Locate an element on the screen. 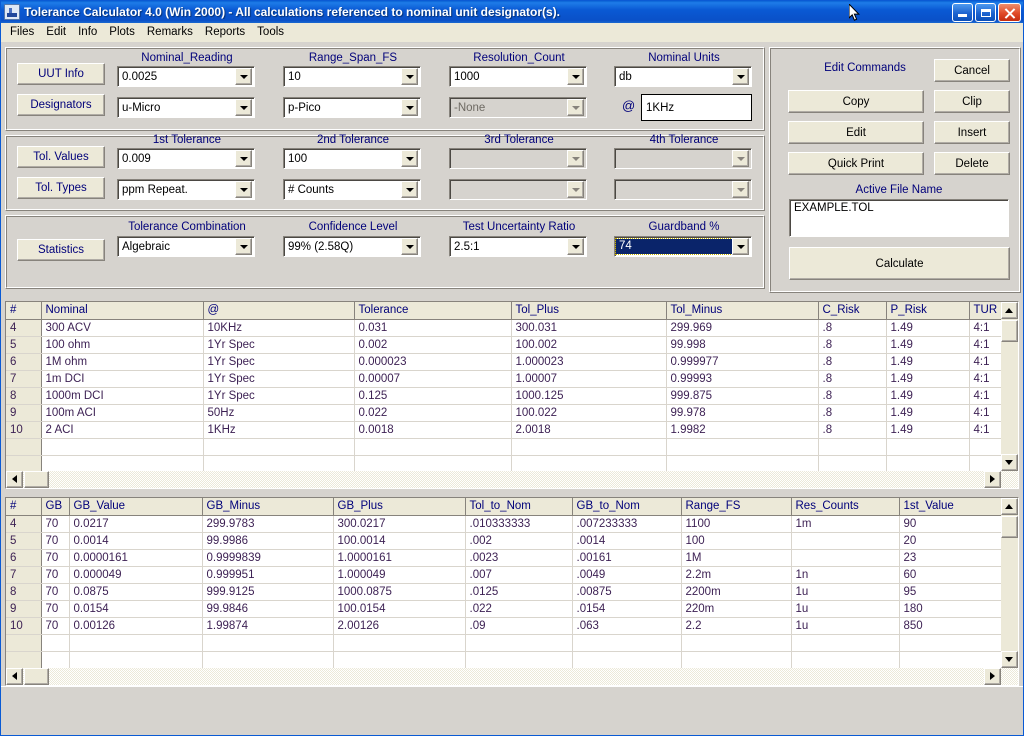 This screenshot has width=1024, height=736. nominal-units-combo: db is located at coordinates (683, 76).